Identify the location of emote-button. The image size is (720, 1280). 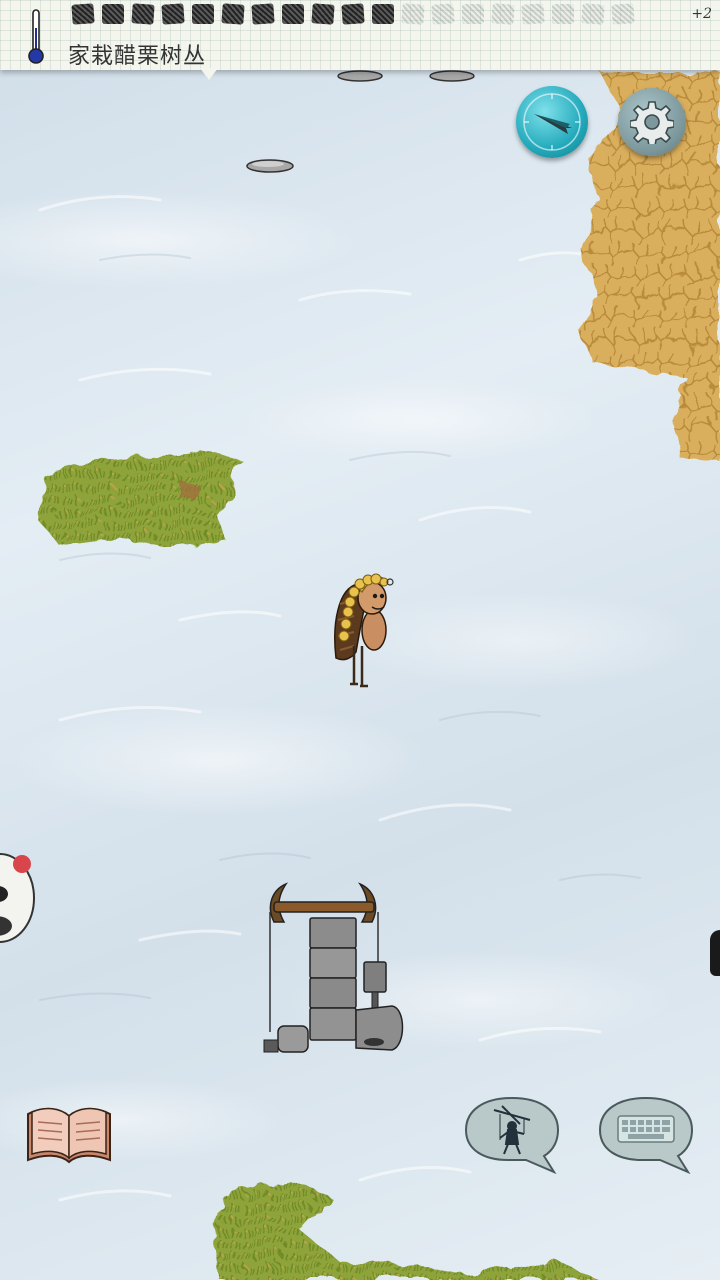
(512, 1134).